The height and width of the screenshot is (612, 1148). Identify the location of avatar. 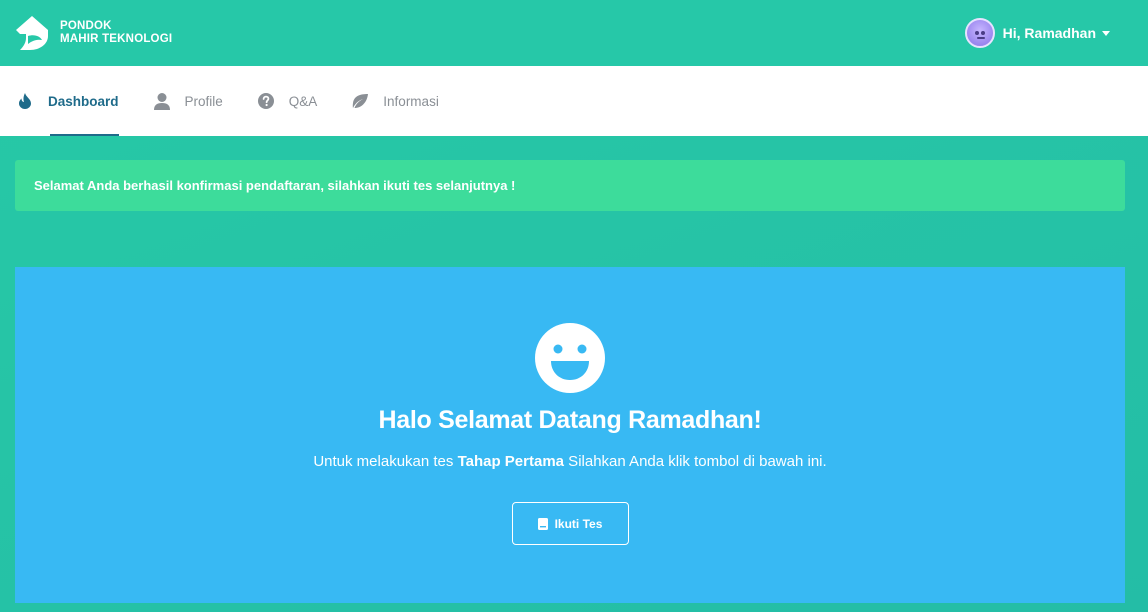
(979, 33).